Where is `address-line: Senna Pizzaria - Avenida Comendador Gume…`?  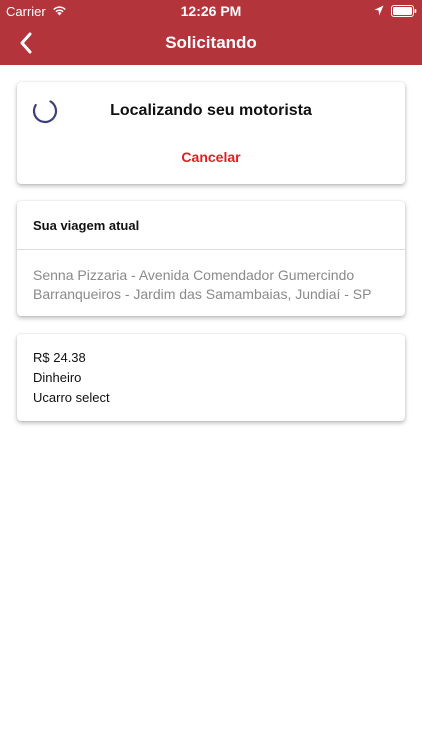
address-line: Senna Pizzaria - Avenida Comendador Gume… is located at coordinates (194, 275).